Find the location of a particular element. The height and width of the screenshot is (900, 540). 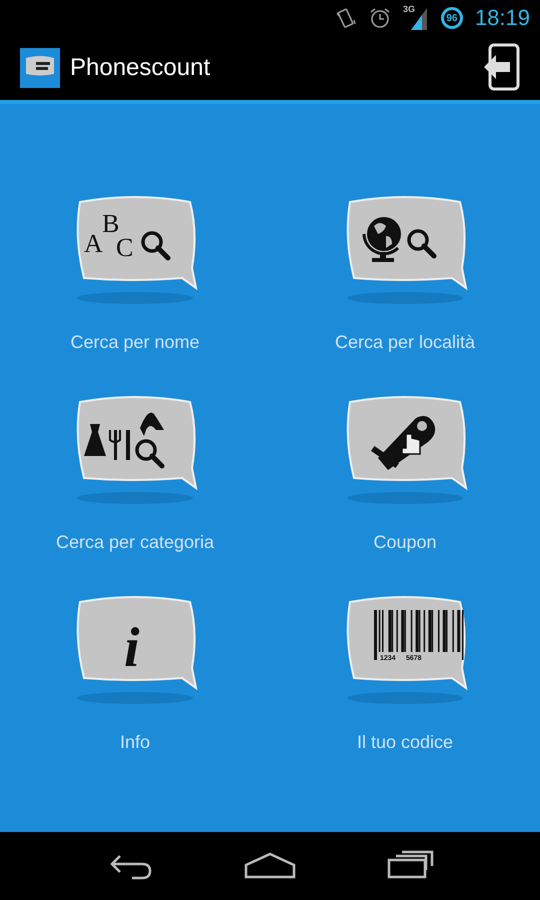

battery-icon: 96 is located at coordinates (451, 18).